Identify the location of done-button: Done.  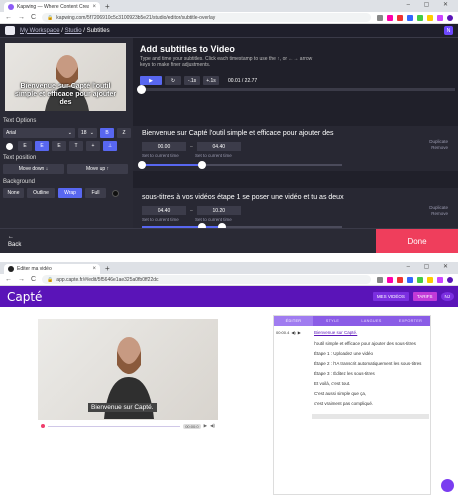
(417, 241).